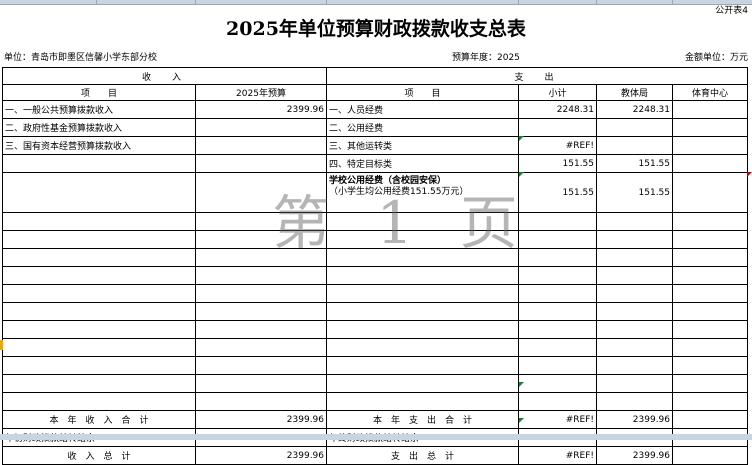 The width and height of the screenshot is (752, 465). What do you see at coordinates (558, 455) in the screenshot?
I see `expense-total-subtotal: #REF!` at bounding box center [558, 455].